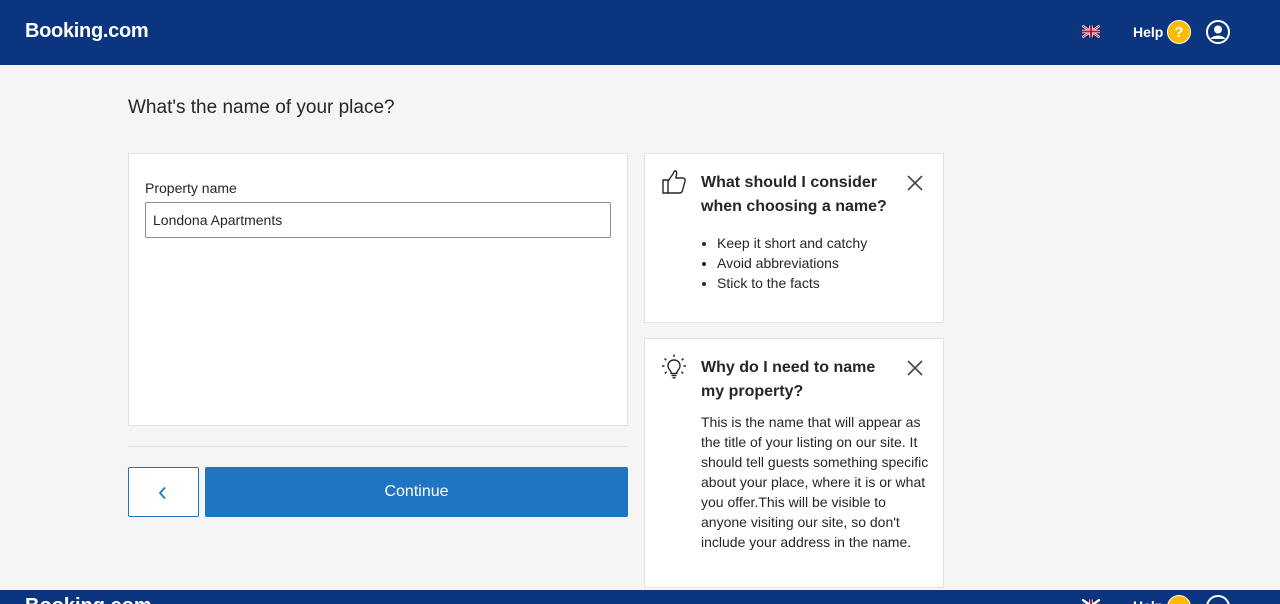  I want to click on help-question-icon, so click(1179, 599).